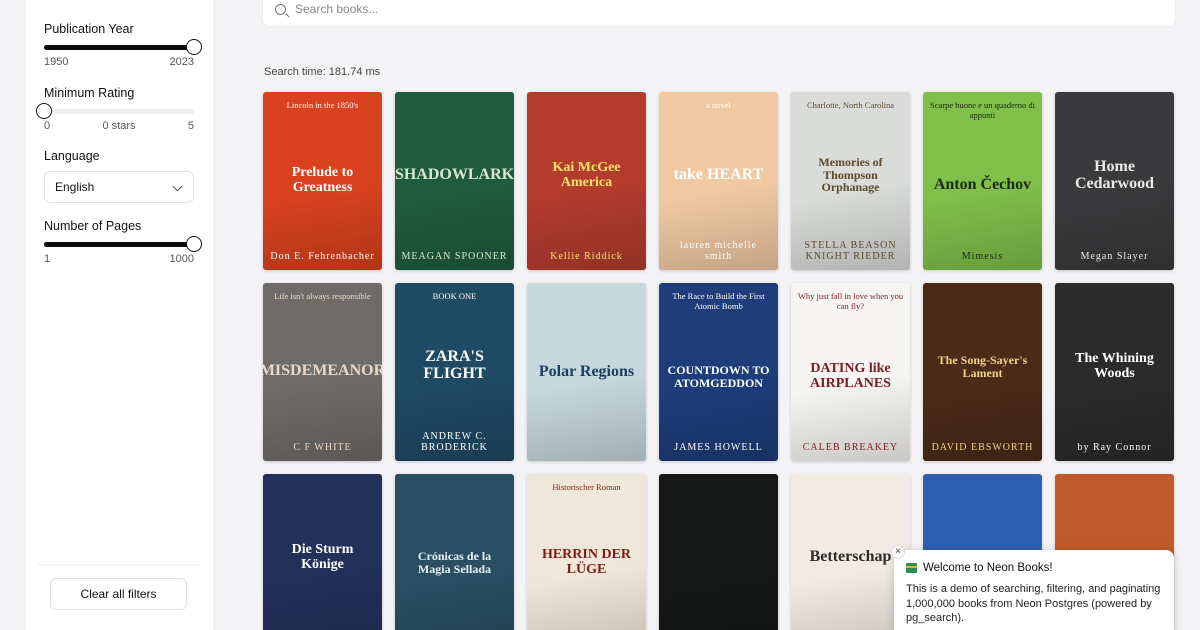 This screenshot has width=1200, height=630. I want to click on minimum-rating-current: 0 stars, so click(119, 126).